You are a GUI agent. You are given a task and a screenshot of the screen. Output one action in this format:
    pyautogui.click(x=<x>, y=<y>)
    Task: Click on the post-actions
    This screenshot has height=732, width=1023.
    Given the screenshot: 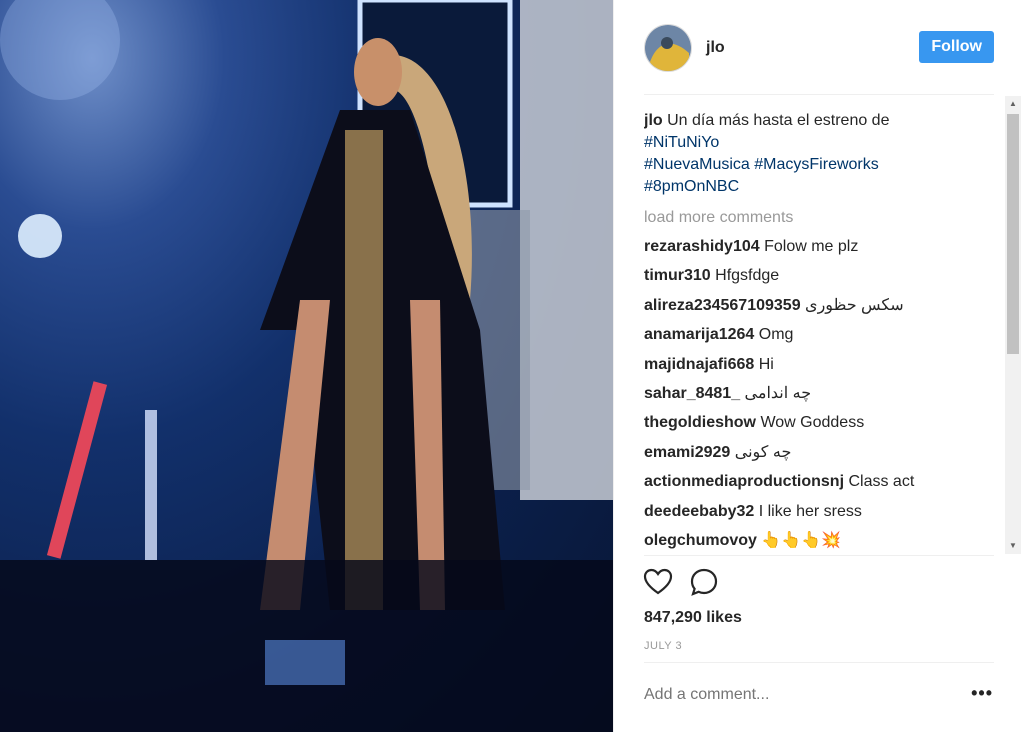 What is the action you would take?
    pyautogui.click(x=681, y=582)
    